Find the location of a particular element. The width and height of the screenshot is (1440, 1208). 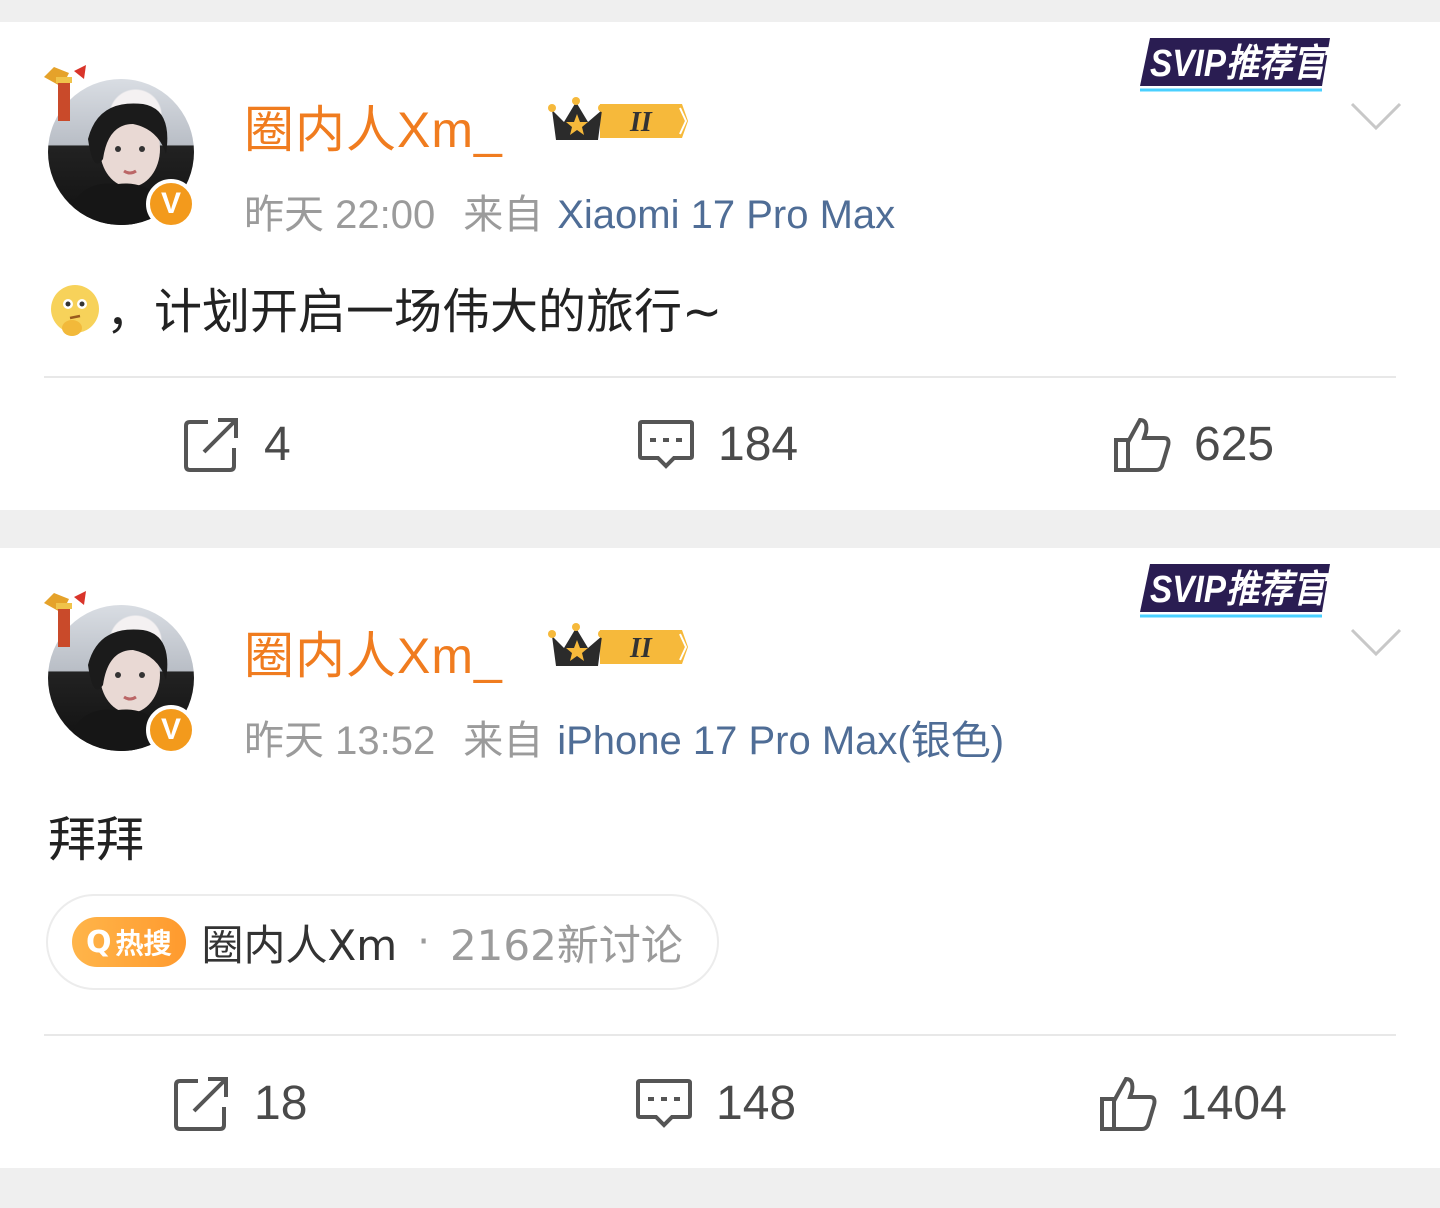

device-link: iPhone 17 Pro Max(银色) is located at coordinates (780, 741).